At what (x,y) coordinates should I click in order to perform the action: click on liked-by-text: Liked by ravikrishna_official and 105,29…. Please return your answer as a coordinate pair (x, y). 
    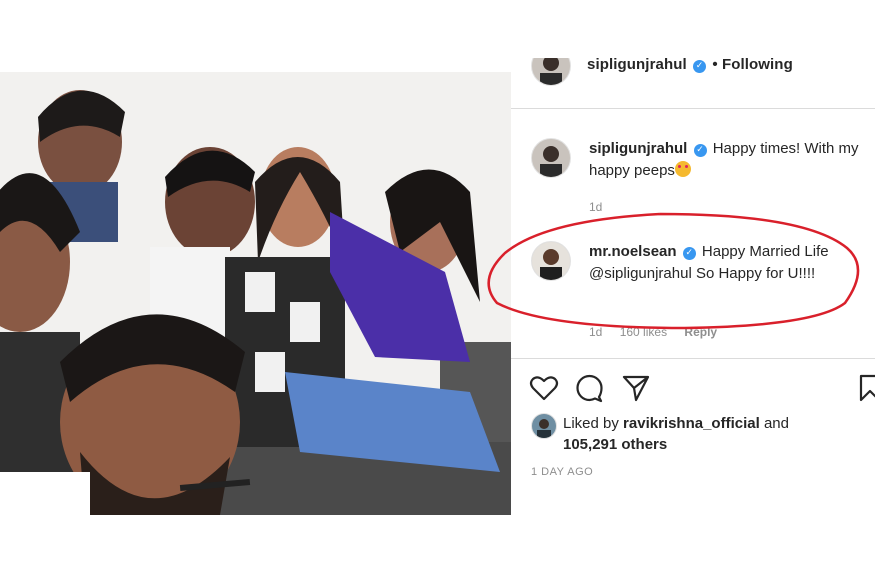
    Looking at the image, I should click on (708, 434).